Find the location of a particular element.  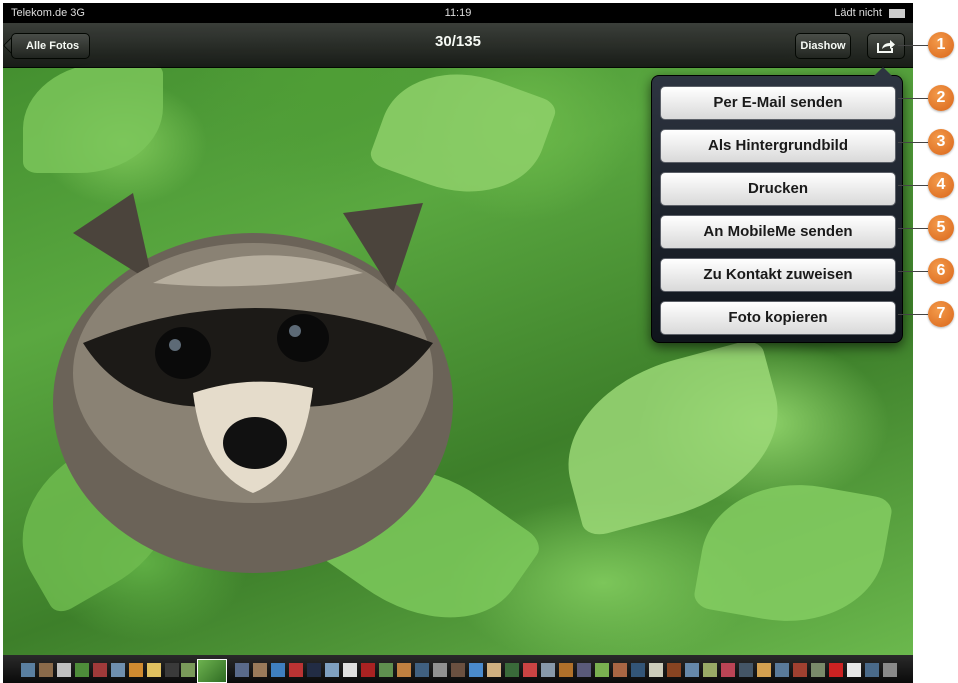

battery-icon is located at coordinates (897, 13).